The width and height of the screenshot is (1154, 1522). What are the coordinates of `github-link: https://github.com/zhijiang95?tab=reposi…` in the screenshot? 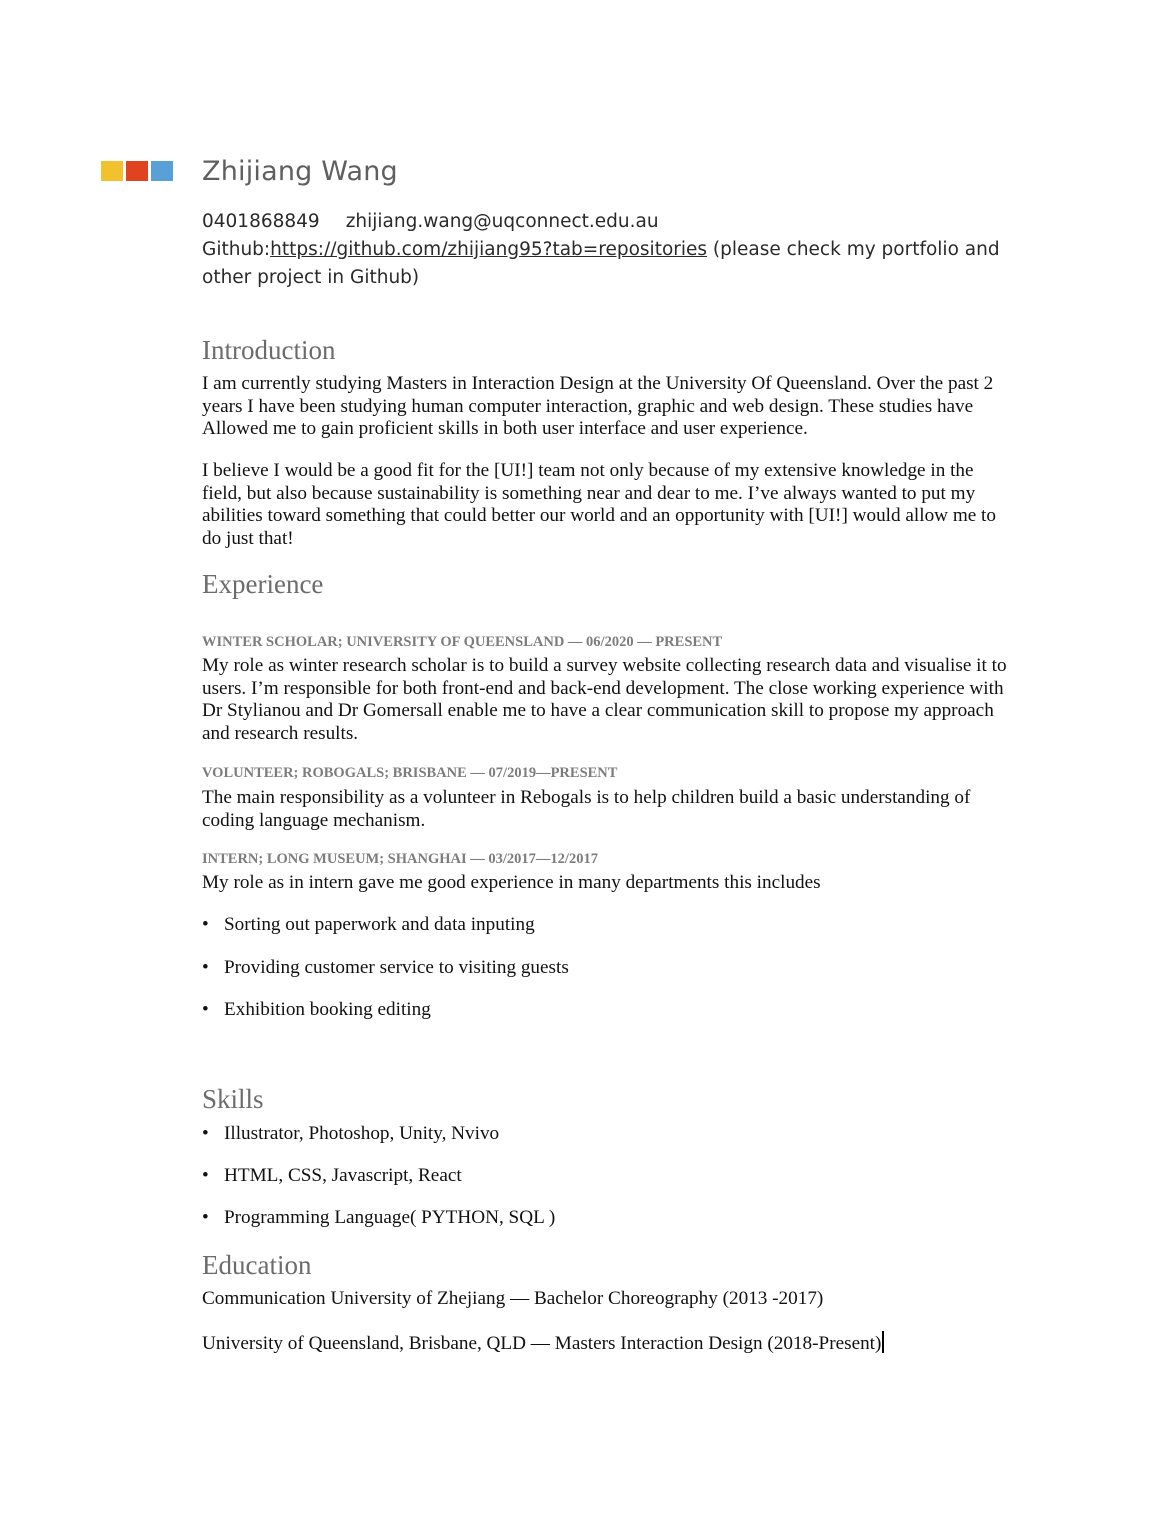 It's located at (488, 249).